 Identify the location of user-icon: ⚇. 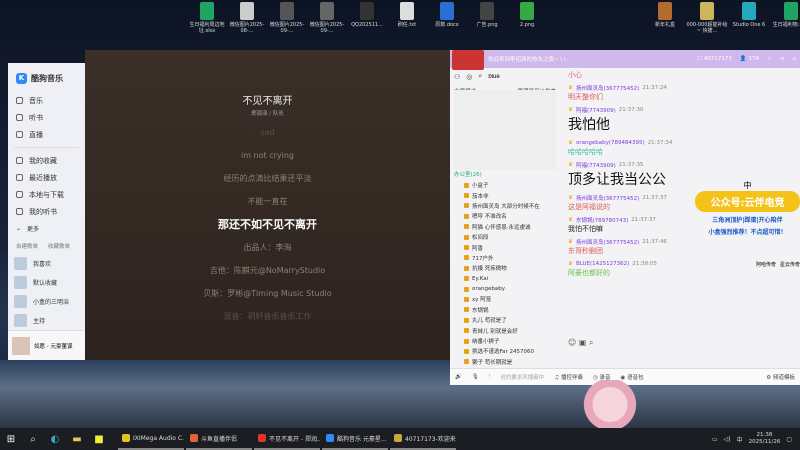
(457, 77).